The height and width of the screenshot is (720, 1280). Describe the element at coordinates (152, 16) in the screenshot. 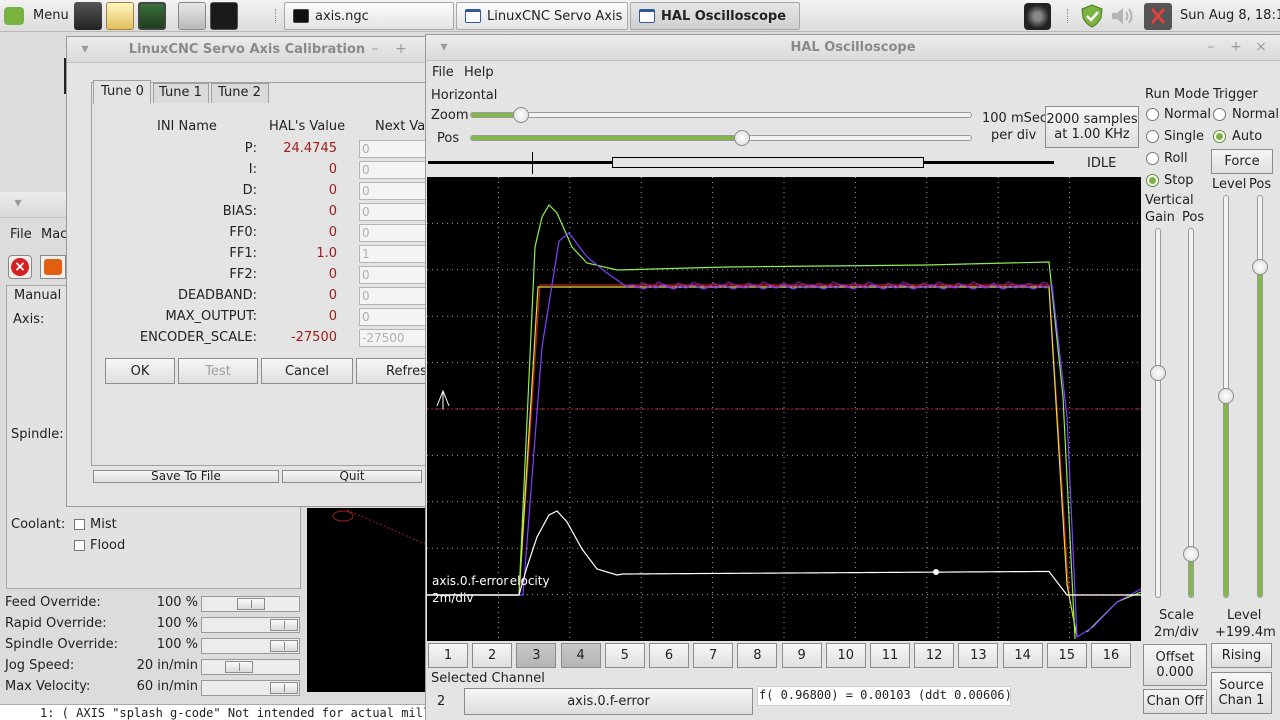

I see `system-monitor-icon` at that location.